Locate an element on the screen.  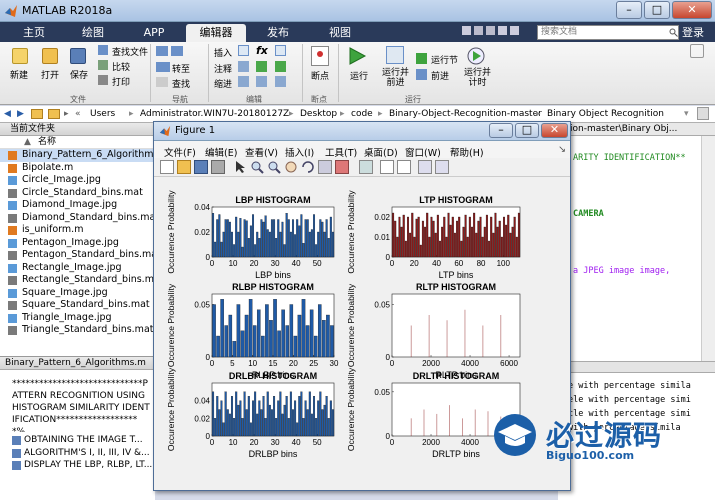
smart-indent-icon is located at coordinates (243, 81).